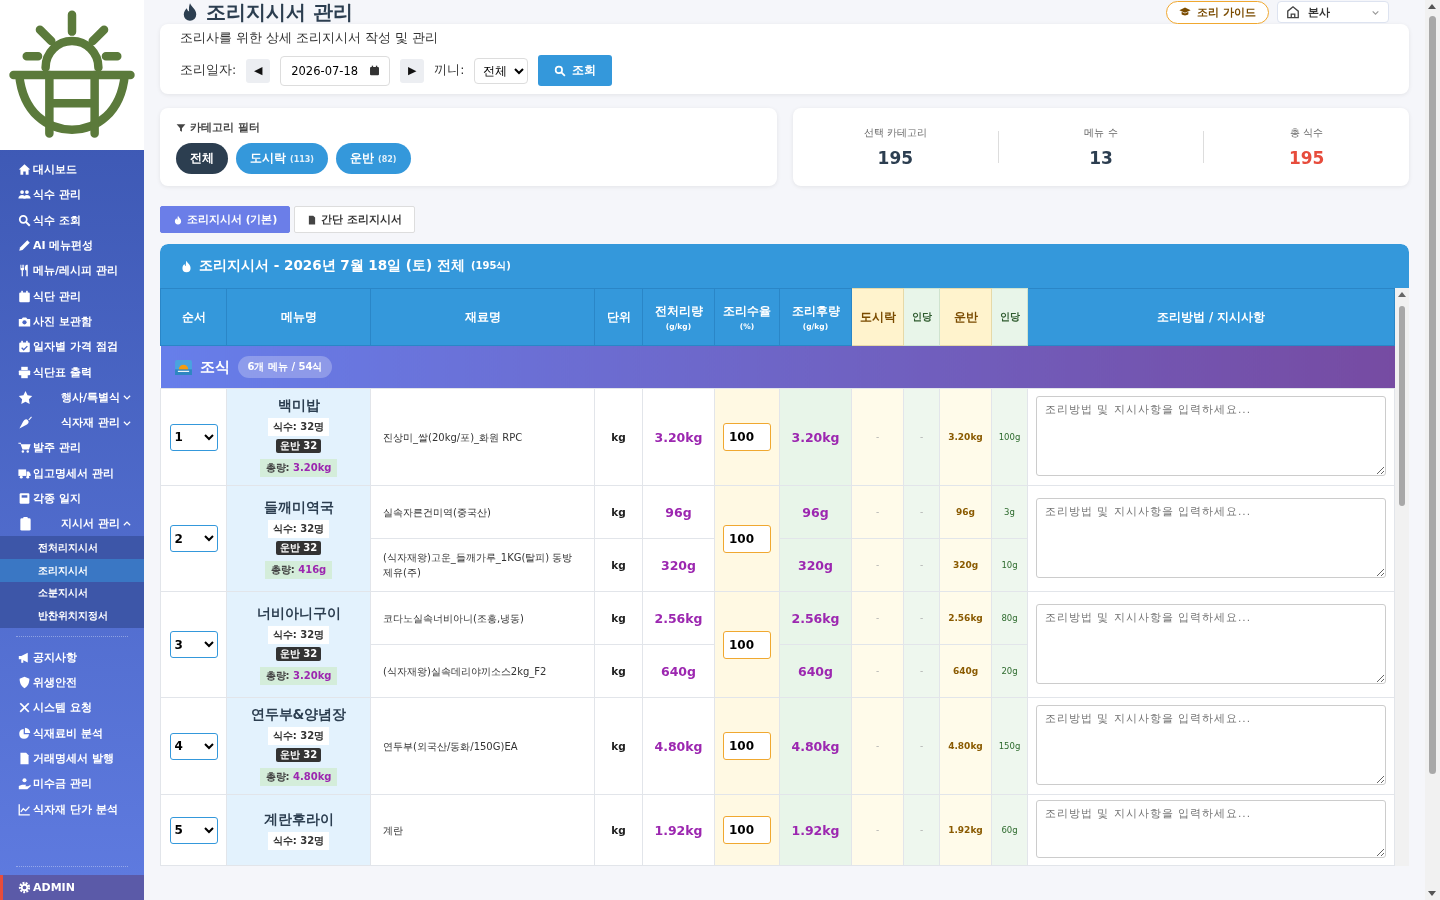  I want to click on raw-weight: 4.80kg, so click(678, 746).